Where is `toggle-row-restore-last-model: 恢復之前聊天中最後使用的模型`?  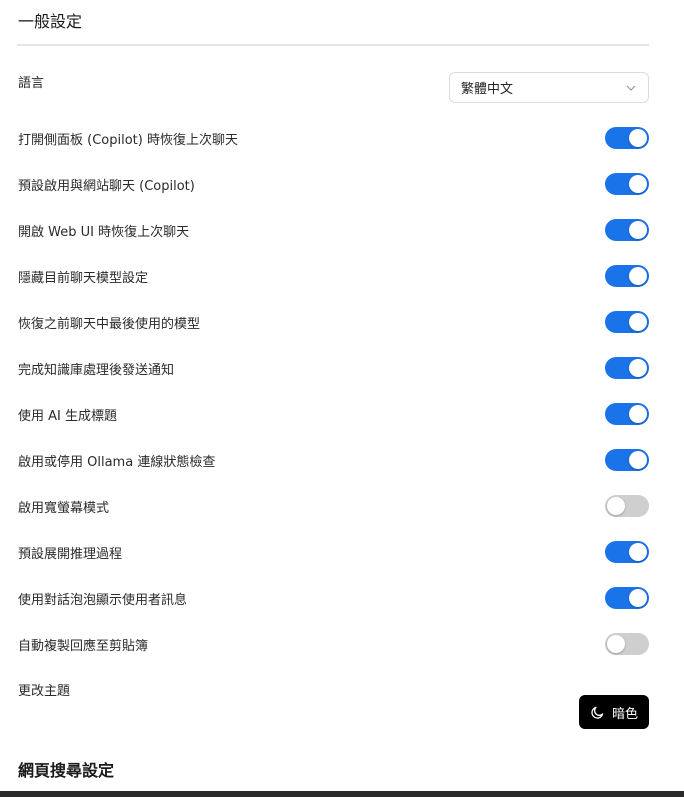 toggle-row-restore-last-model: 恢復之前聊天中最後使用的模型 is located at coordinates (333, 322).